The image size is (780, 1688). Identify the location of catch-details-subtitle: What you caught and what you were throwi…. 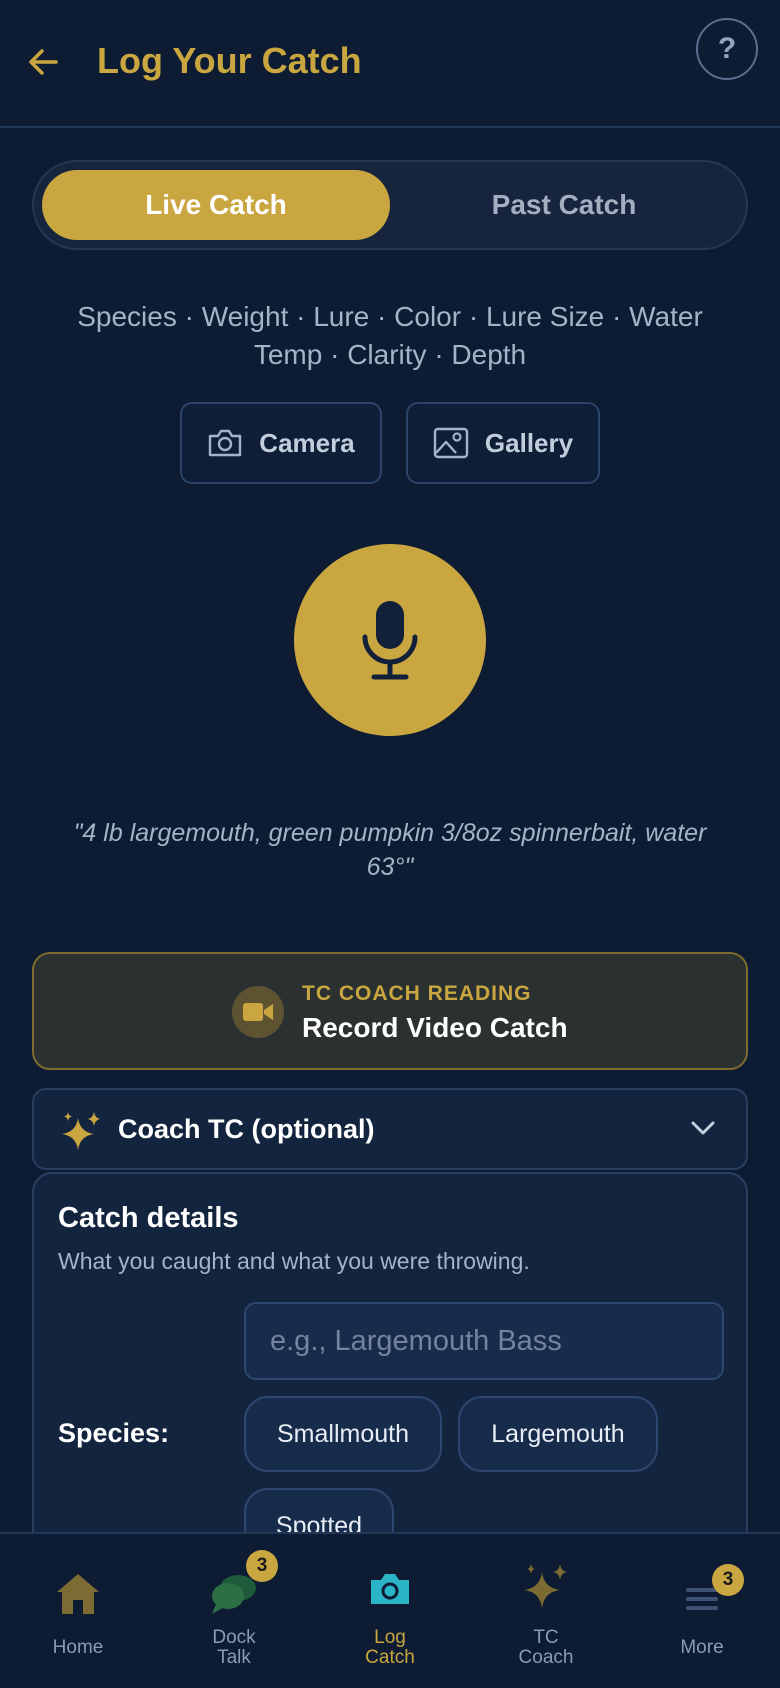
(294, 1261).